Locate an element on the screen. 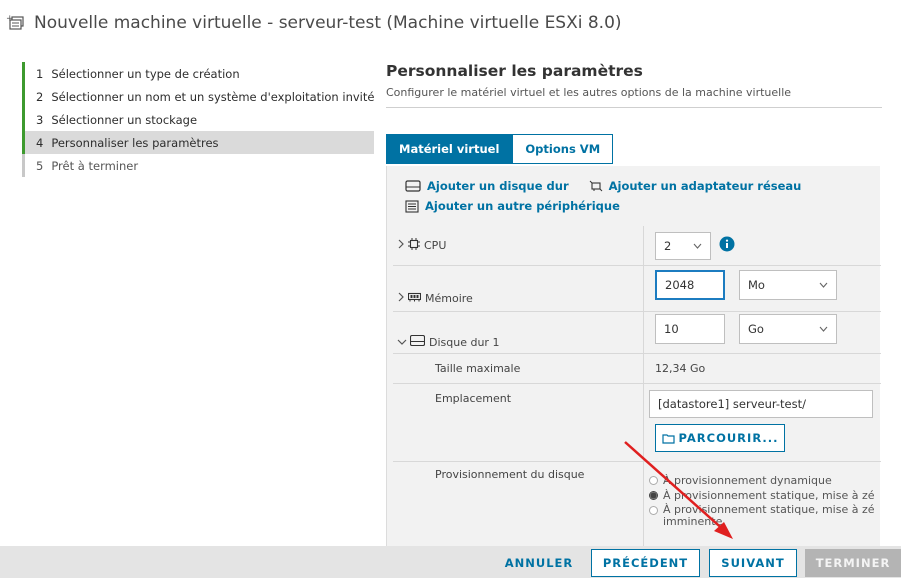  disk-unit-value: Go is located at coordinates (756, 329).